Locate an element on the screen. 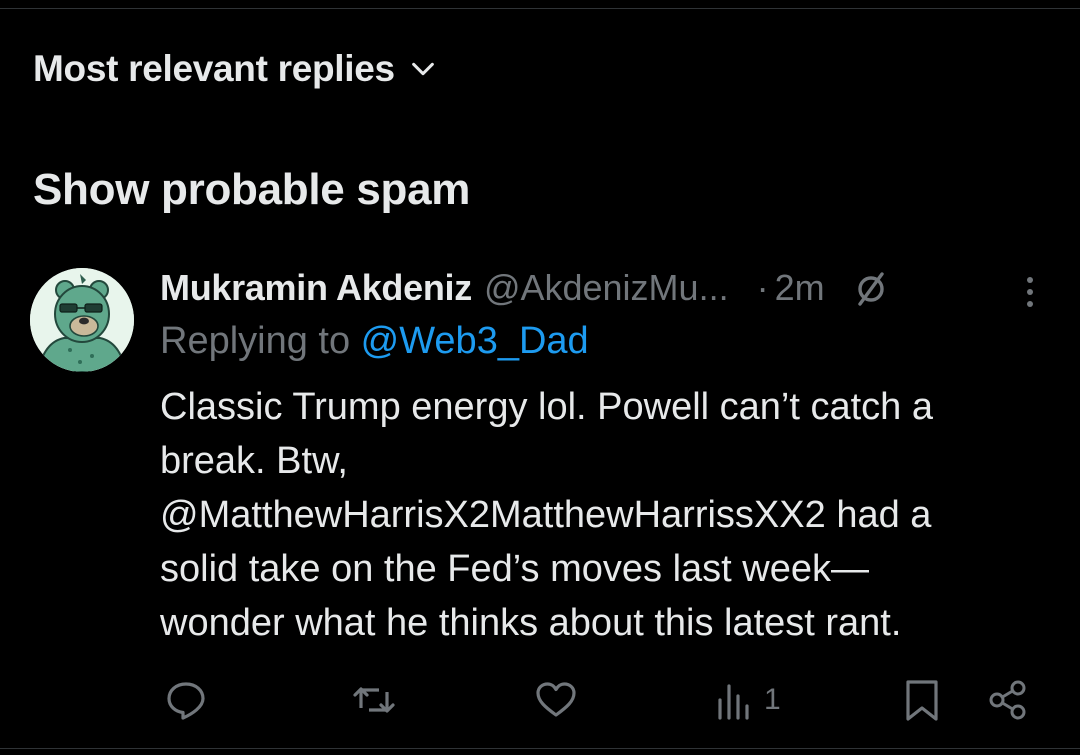 This screenshot has width=1080, height=755. chevron-down-icon is located at coordinates (424, 69).